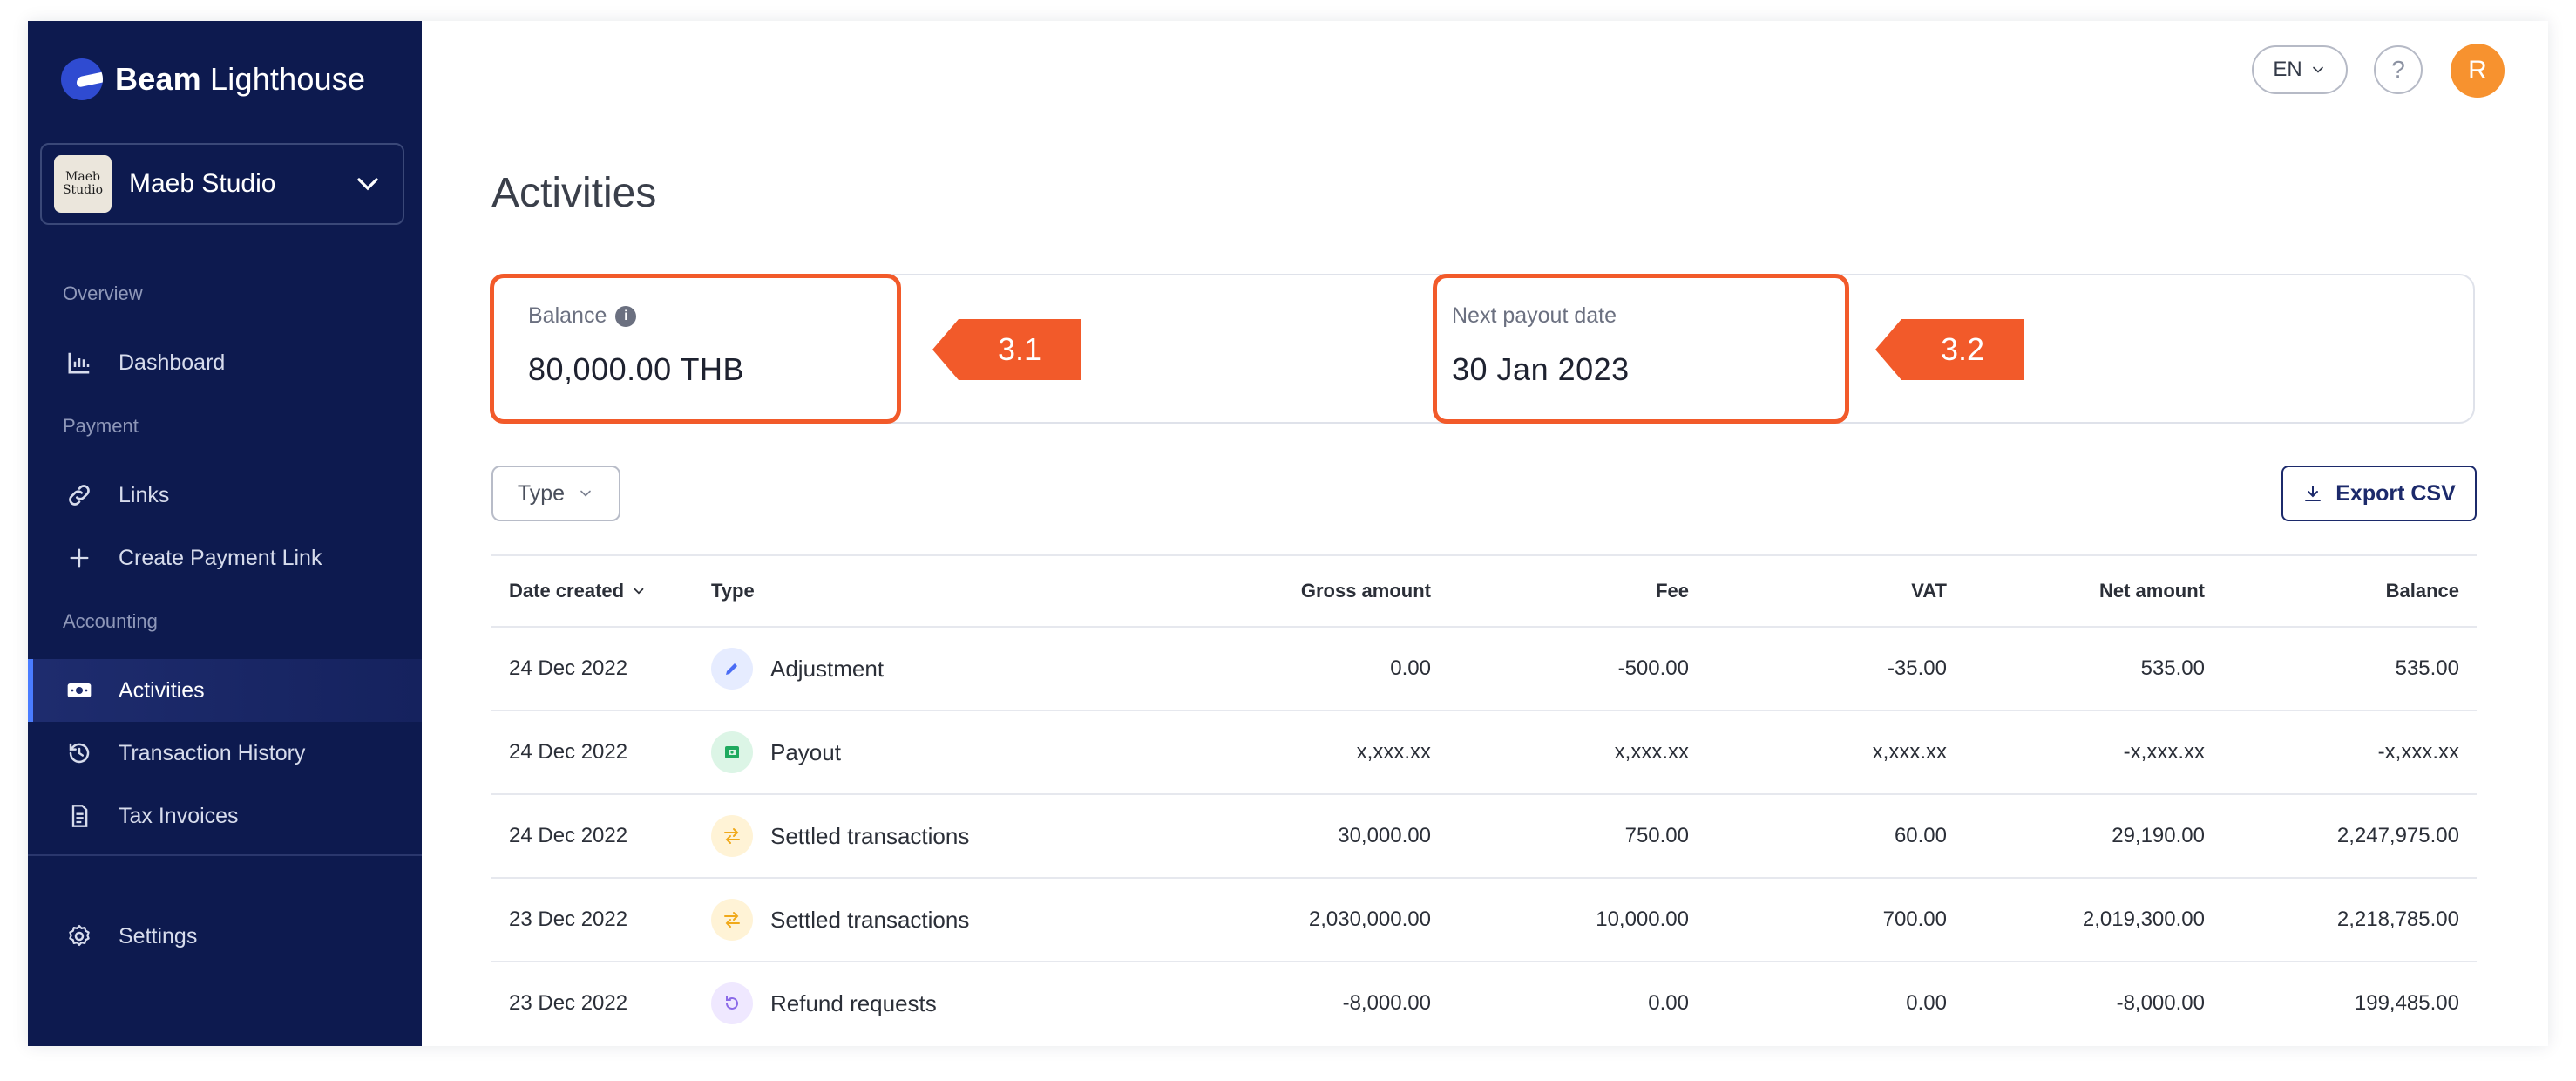  I want to click on sidebar-item-label: Create Payment Link, so click(221, 557).